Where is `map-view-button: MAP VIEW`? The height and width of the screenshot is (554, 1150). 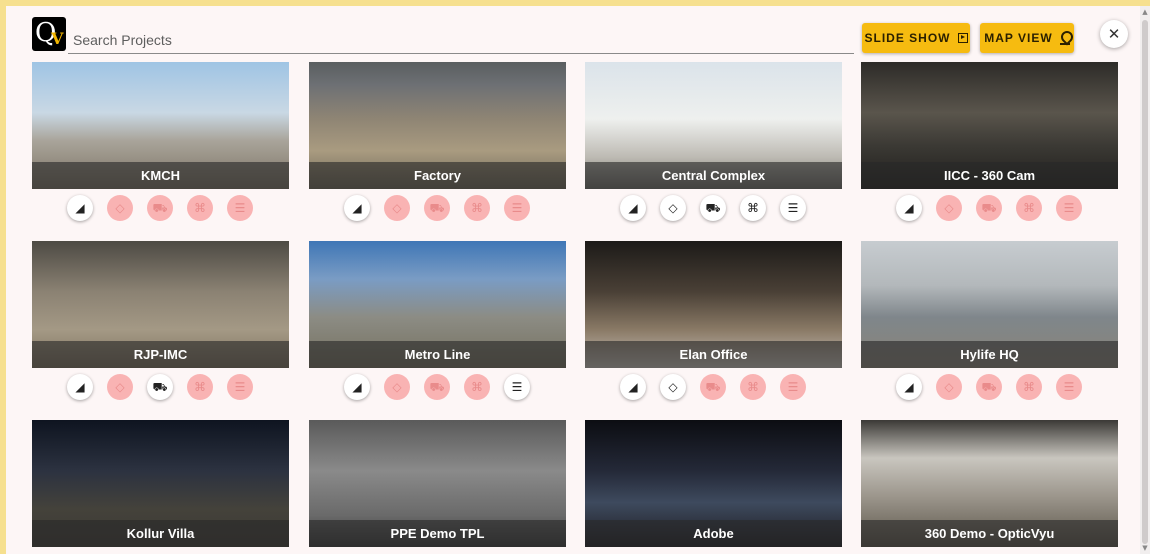
map-view-button: MAP VIEW is located at coordinates (1027, 38).